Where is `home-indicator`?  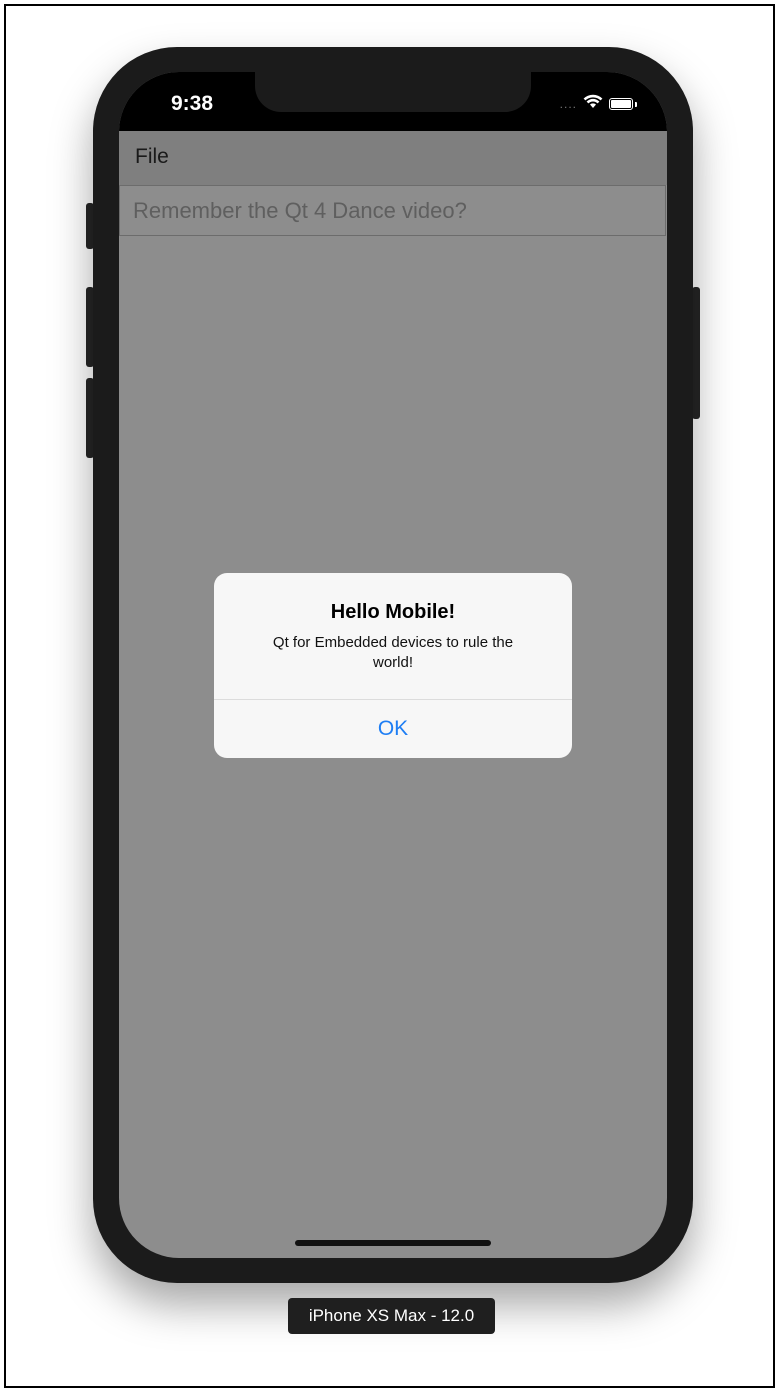 home-indicator is located at coordinates (393, 1243).